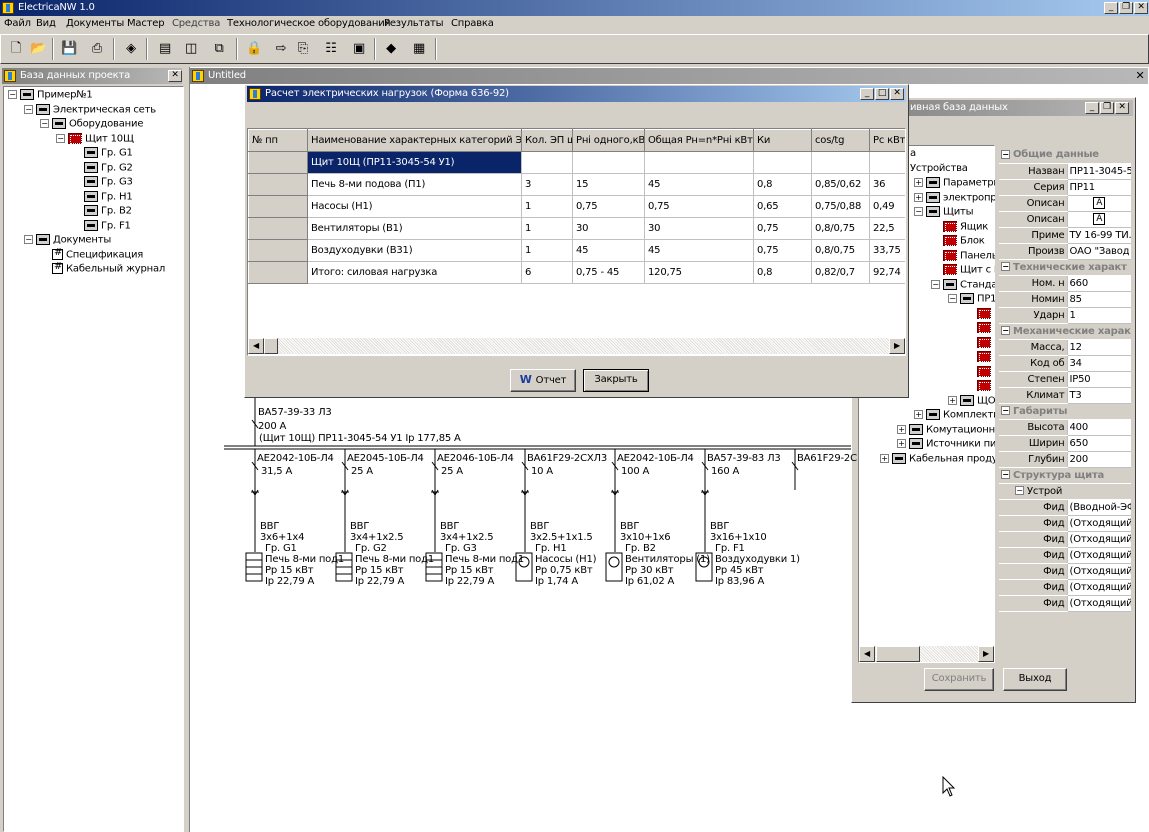 The width and height of the screenshot is (1149, 832). What do you see at coordinates (782, 206) in the screenshot?
I see `table-cell: 0,65` at bounding box center [782, 206].